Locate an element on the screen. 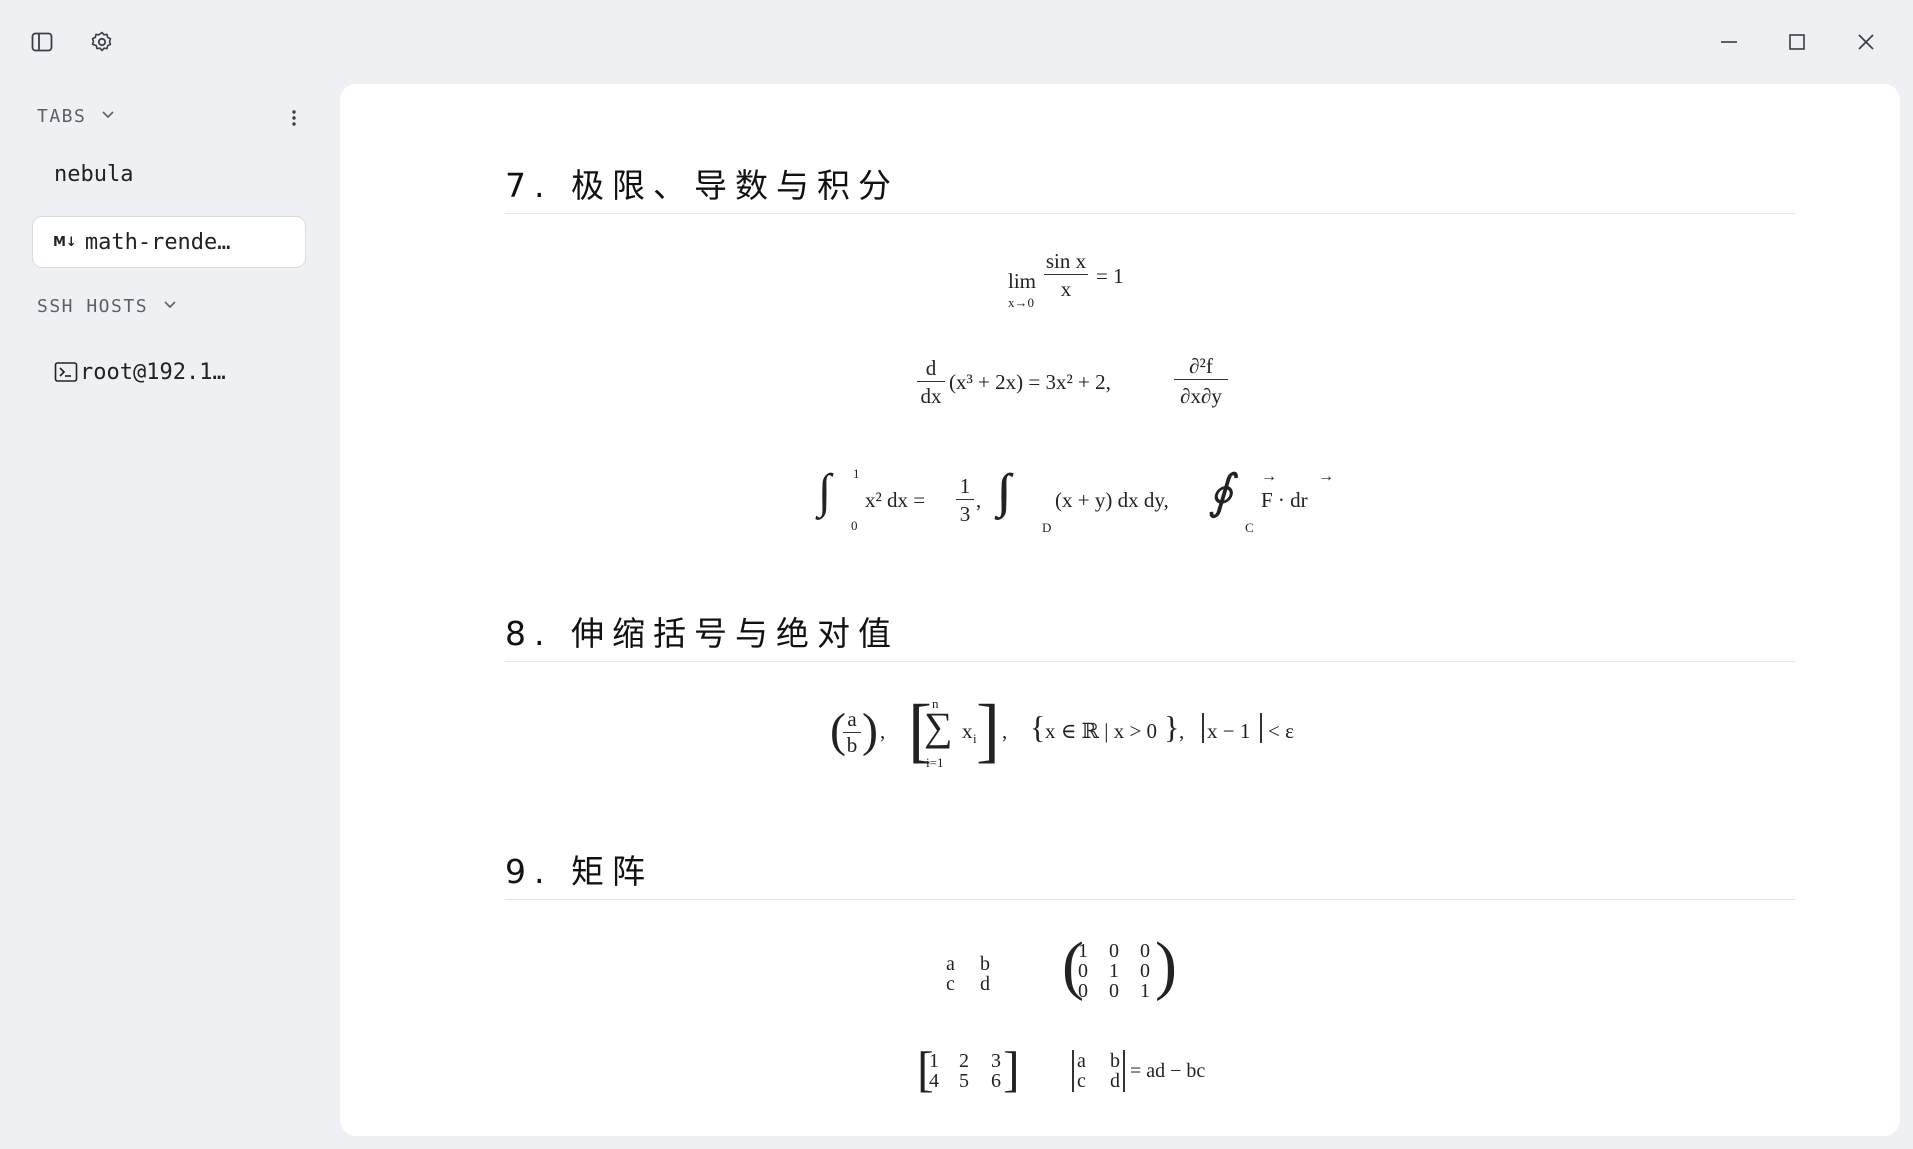 The width and height of the screenshot is (1913, 1149). integral-body: x² dx = is located at coordinates (895, 500).